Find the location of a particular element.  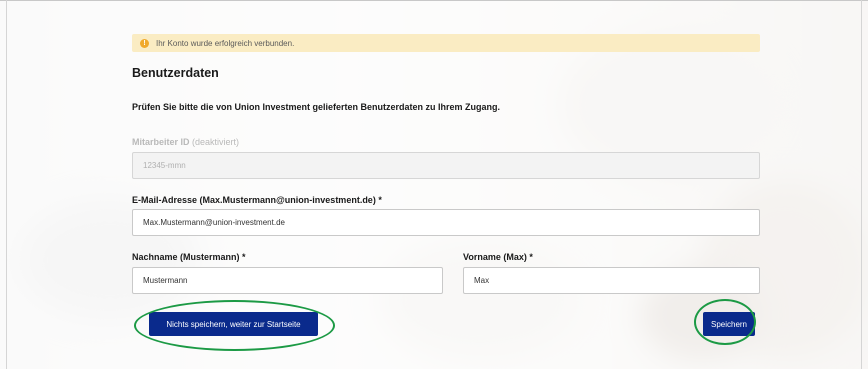

alert-text: Ihr Konto wurde erfolgreich verbunden. is located at coordinates (225, 43).